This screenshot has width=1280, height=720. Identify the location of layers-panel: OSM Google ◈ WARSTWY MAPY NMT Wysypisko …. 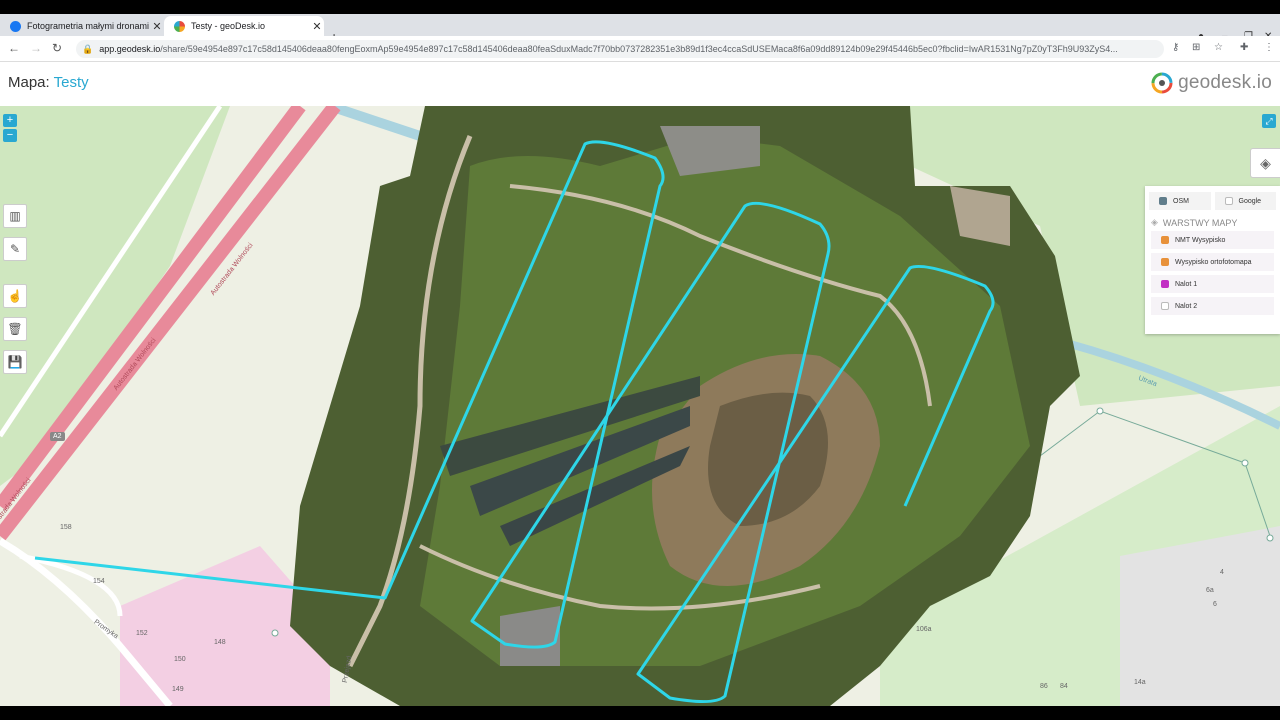
(1212, 260).